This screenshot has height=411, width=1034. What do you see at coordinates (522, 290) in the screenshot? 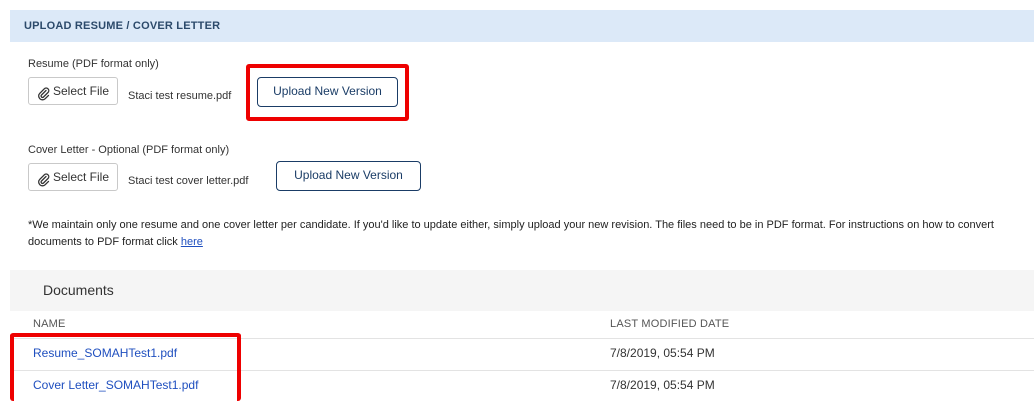
I see `documents-title: Documents` at bounding box center [522, 290].